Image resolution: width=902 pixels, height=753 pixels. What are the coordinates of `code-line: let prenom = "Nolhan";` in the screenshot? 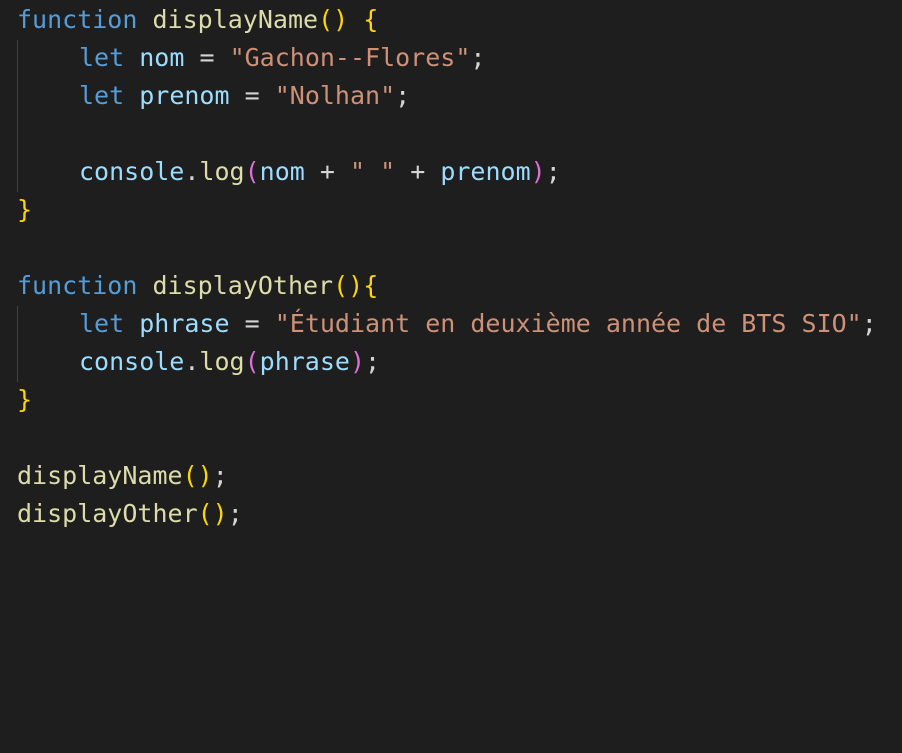 It's located at (213, 96).